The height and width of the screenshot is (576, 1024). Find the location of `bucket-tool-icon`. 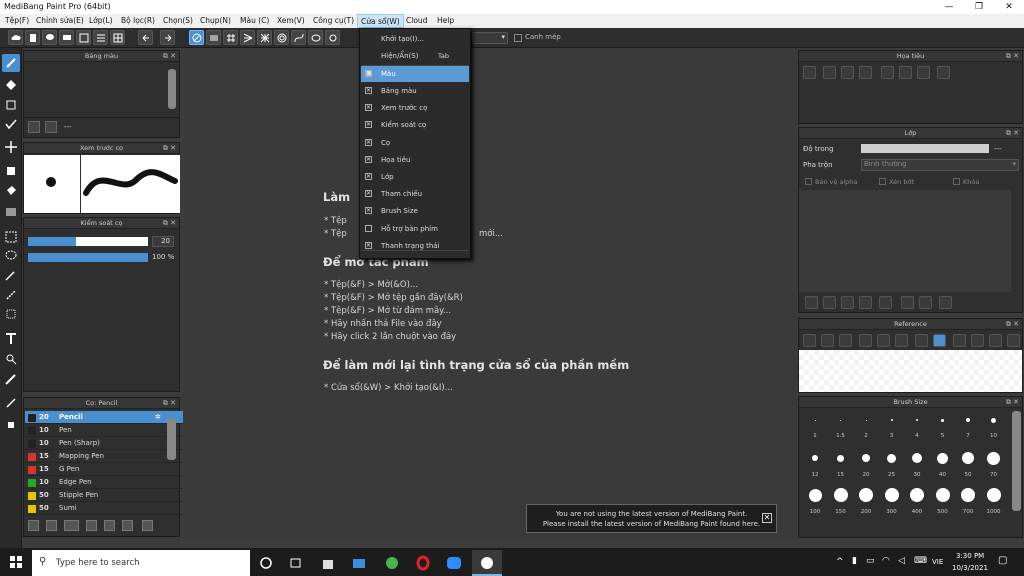

bucket-tool-icon is located at coordinates (11, 191).